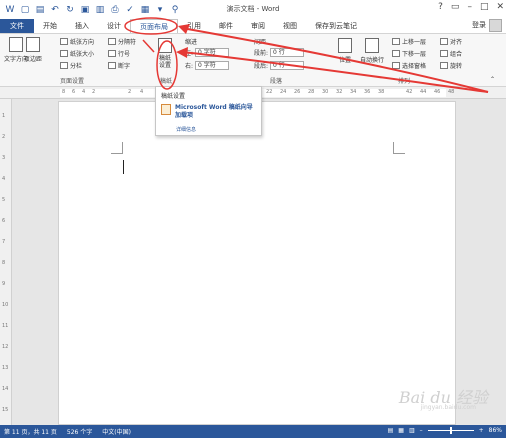  What do you see at coordinates (154, 26) in the screenshot?
I see `tab-page-layout: 页面布局` at bounding box center [154, 26].